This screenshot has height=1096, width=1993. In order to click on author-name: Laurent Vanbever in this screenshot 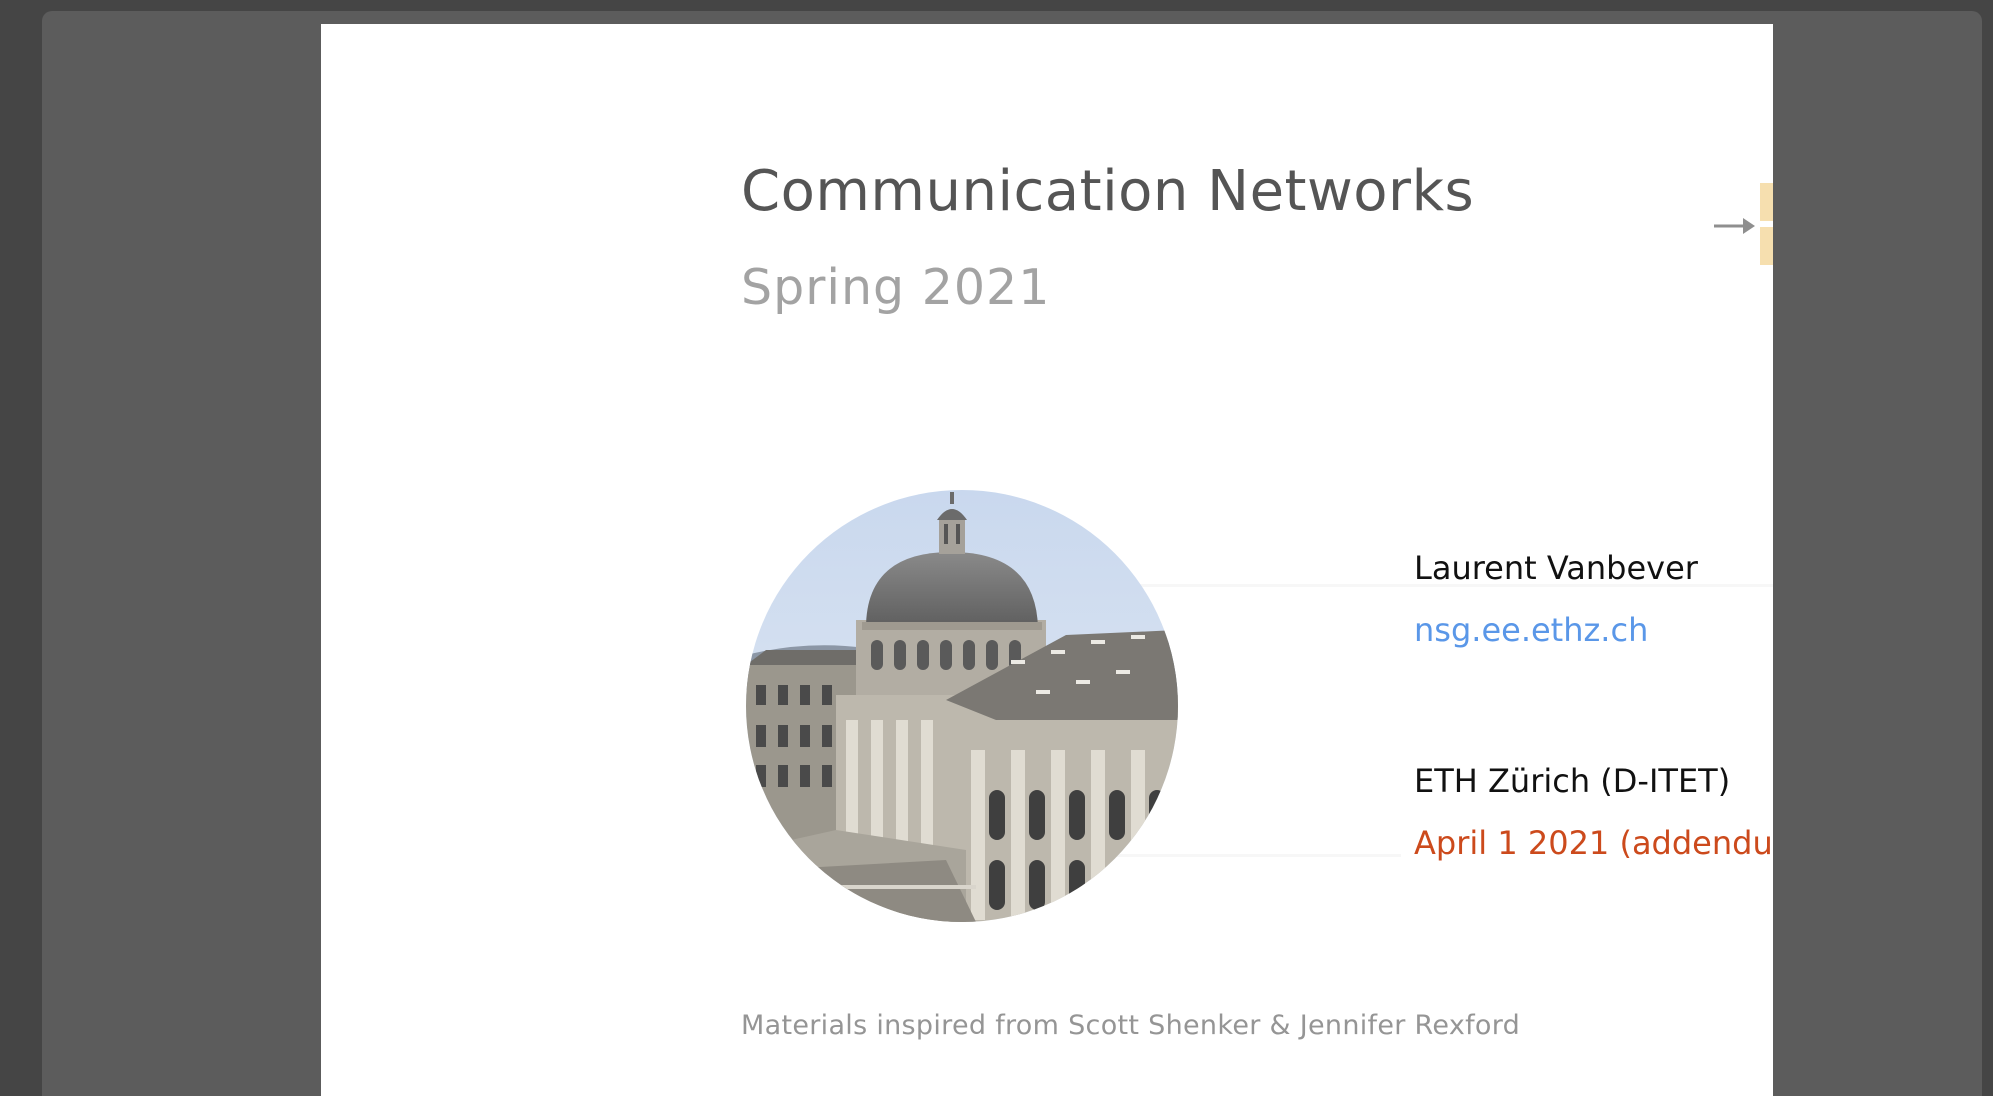, I will do `click(1556, 568)`.